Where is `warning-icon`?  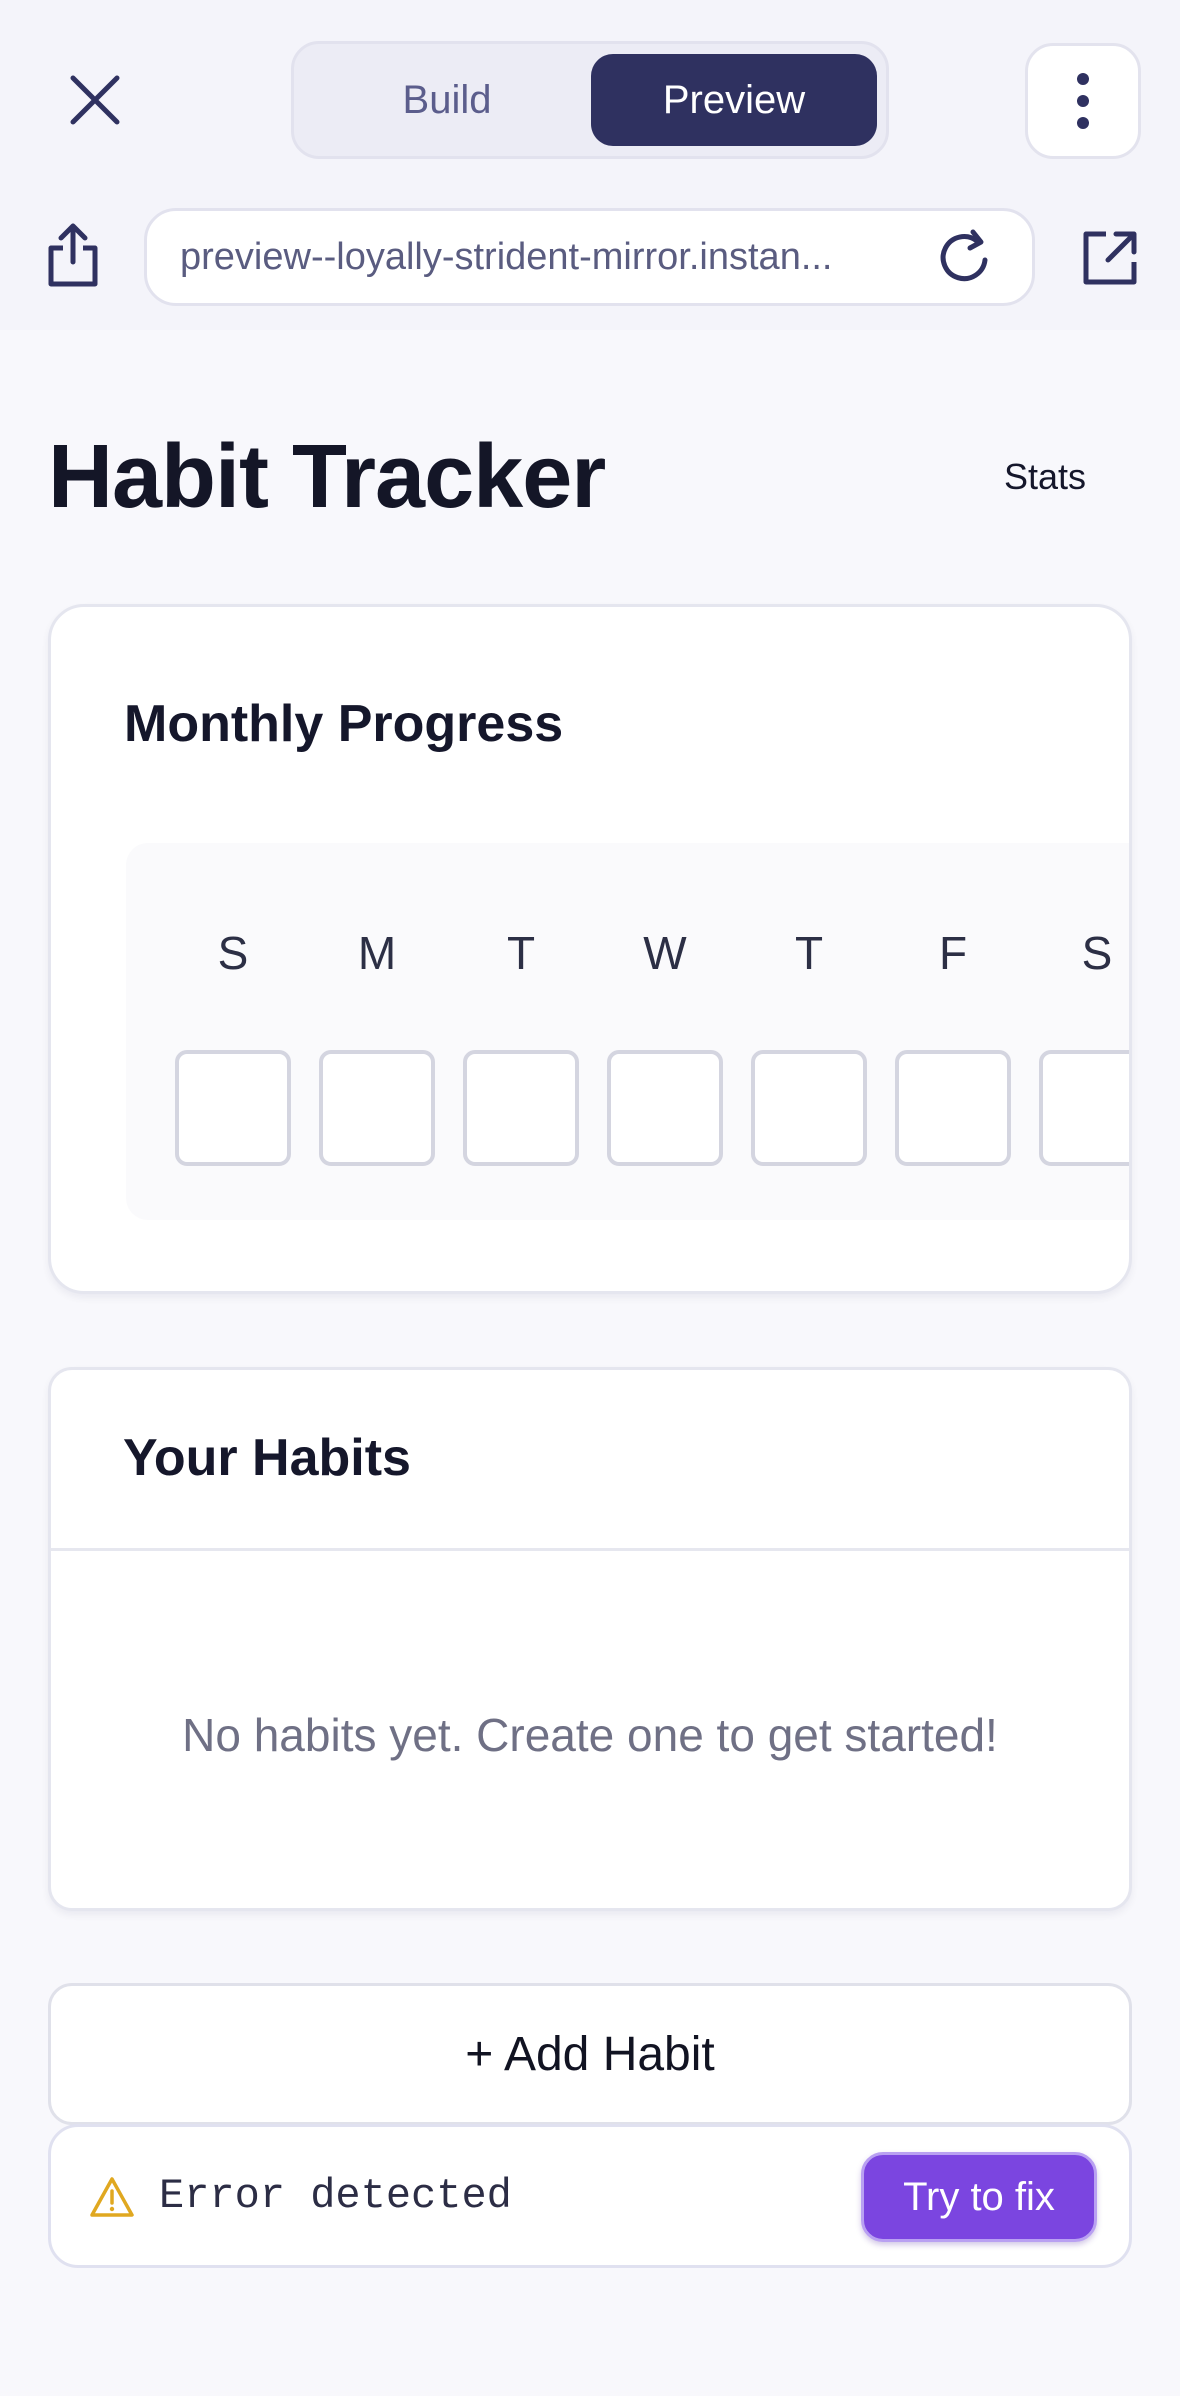
warning-icon is located at coordinates (112, 2197).